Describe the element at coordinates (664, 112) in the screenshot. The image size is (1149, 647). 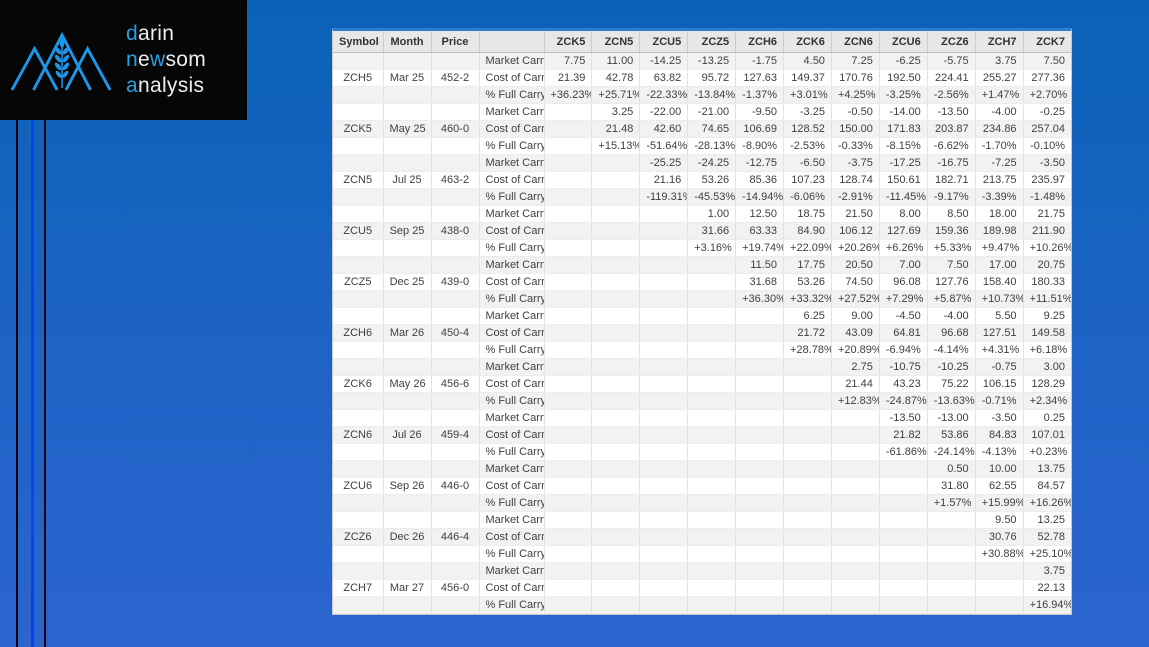
I see `value-cell: -22.00` at that location.